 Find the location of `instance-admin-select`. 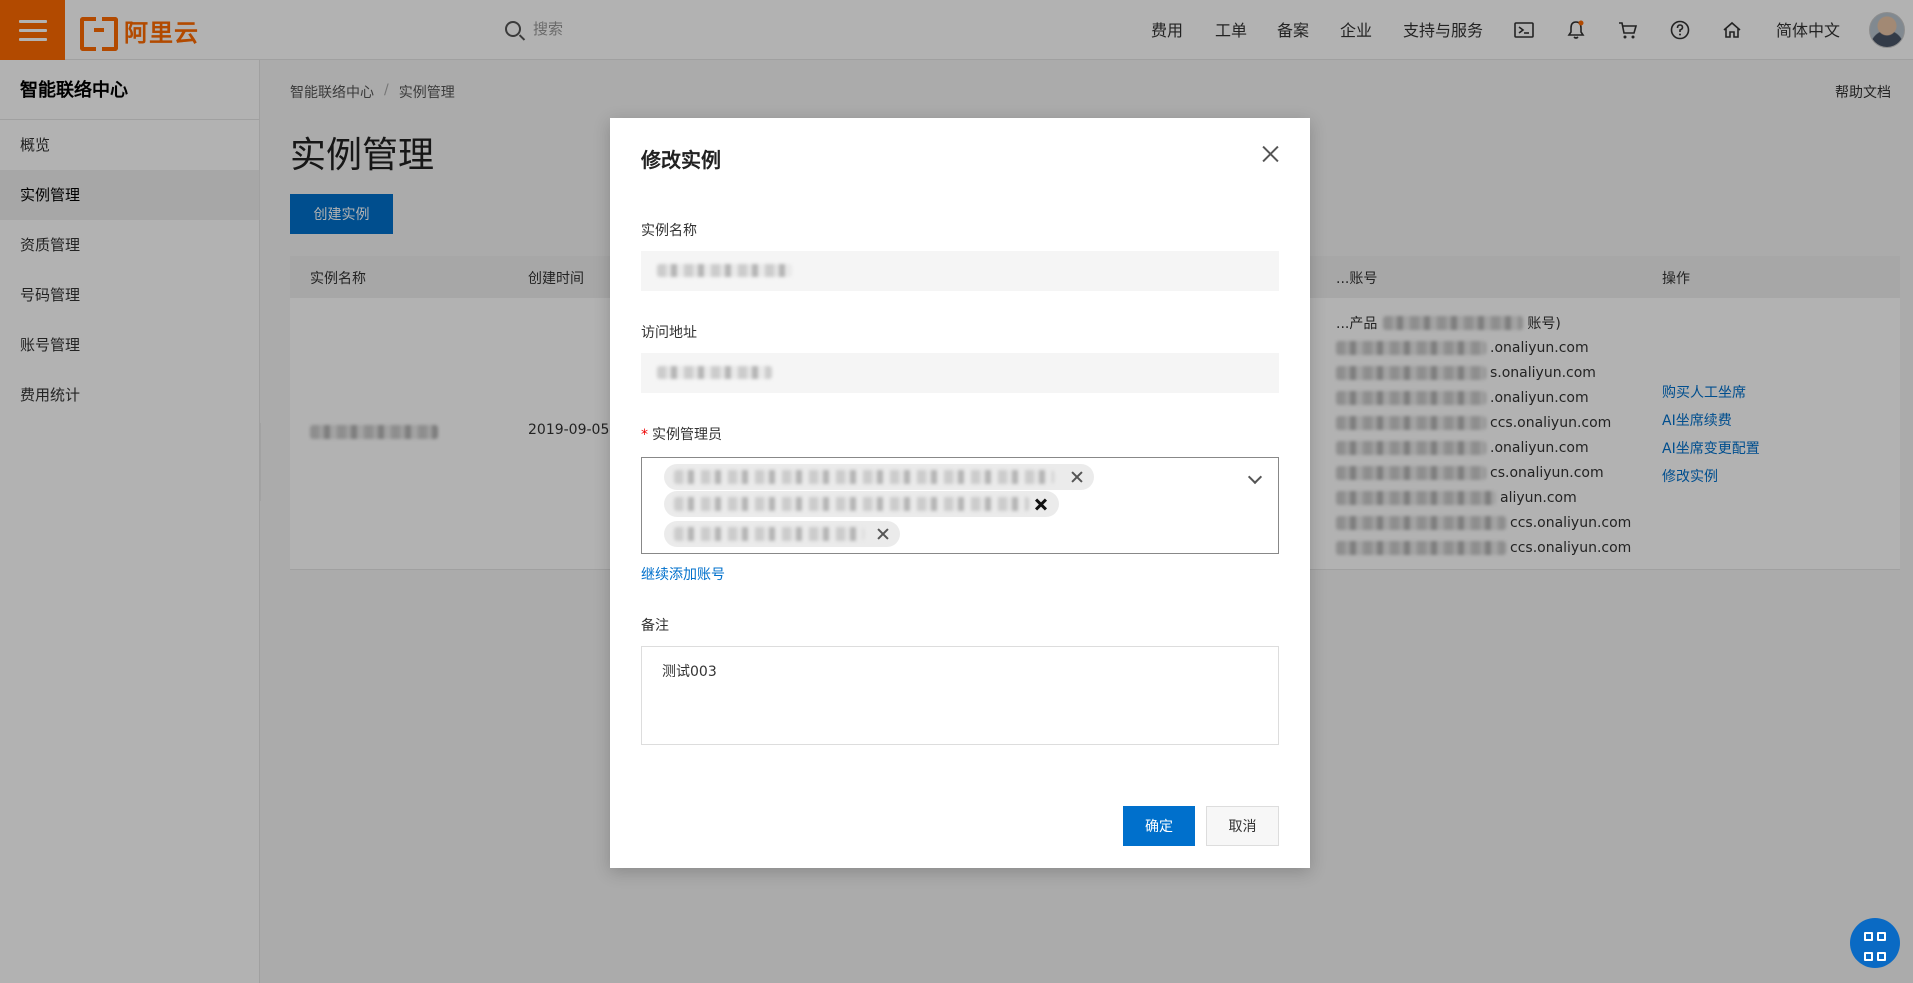

instance-admin-select is located at coordinates (960, 505).